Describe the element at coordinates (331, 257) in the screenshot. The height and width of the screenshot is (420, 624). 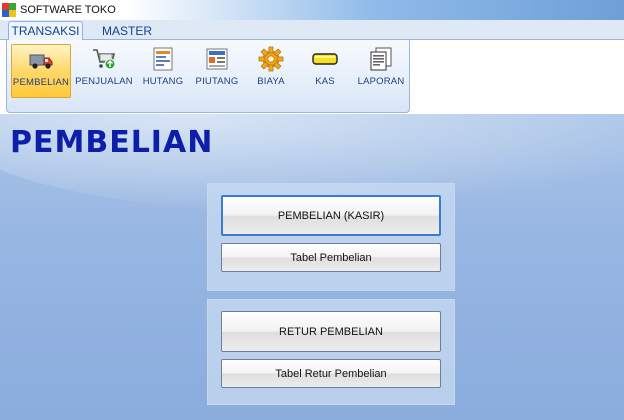
I see `tabel-pembelian-button: Tabel Pembelian` at that location.